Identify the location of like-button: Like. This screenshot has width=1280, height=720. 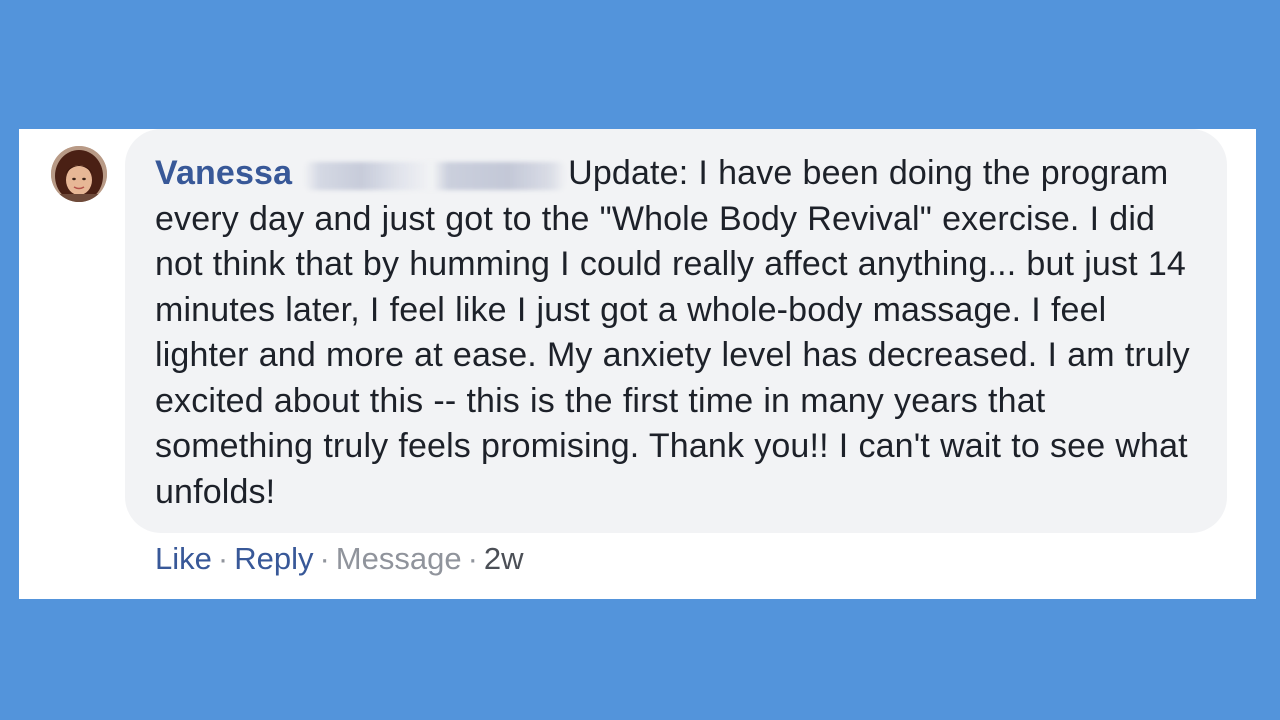
(183, 558).